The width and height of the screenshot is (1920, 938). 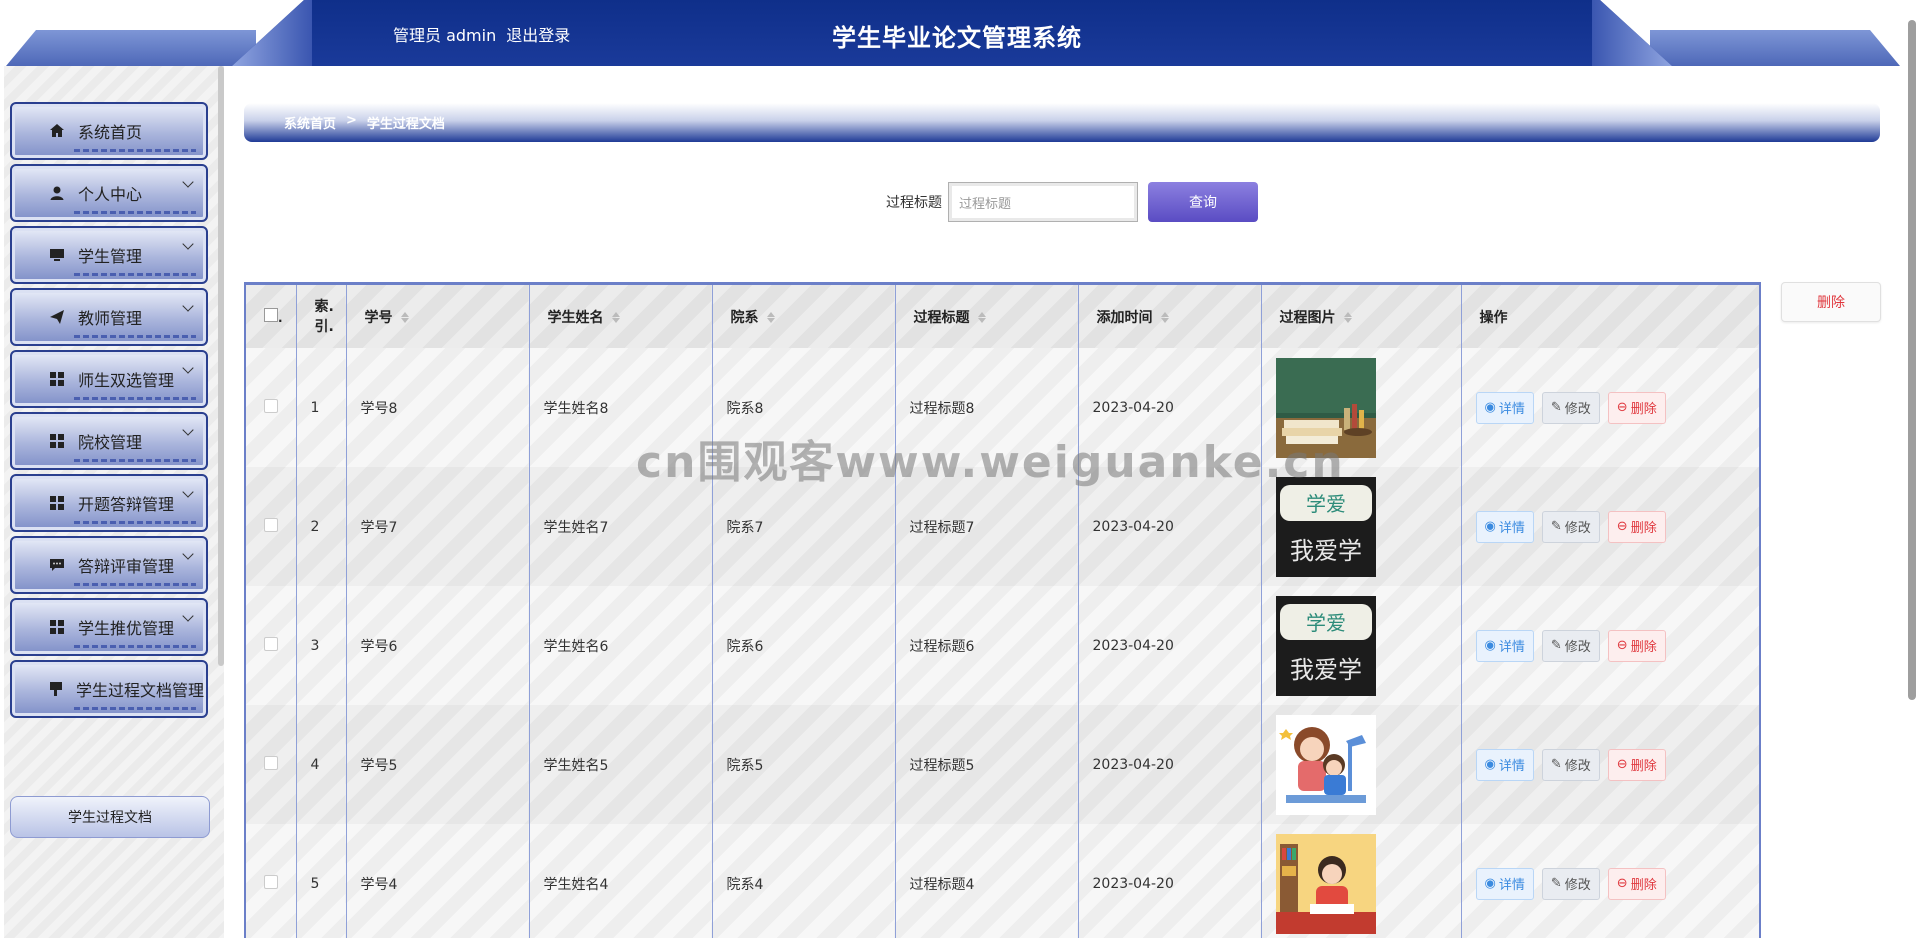 I want to click on sidebar-item-7: 开题答辩管理, so click(x=109, y=503).